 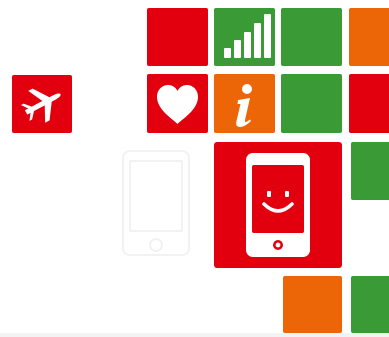 What do you see at coordinates (156, 245) in the screenshot?
I see `phone-outline-button` at bounding box center [156, 245].